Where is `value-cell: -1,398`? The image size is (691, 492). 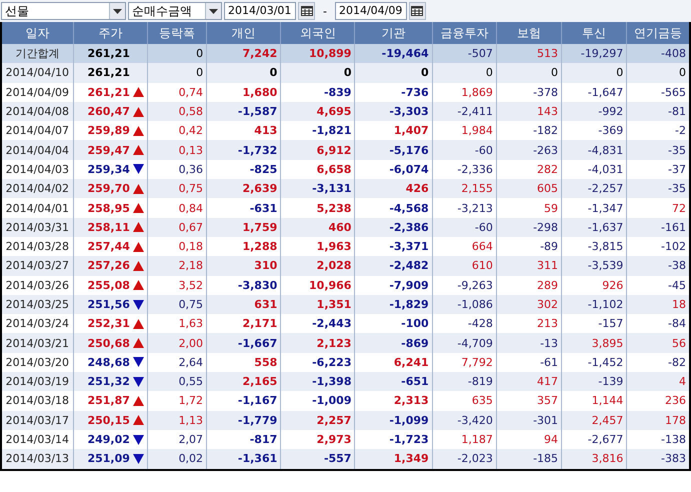
value-cell: -1,398 is located at coordinates (317, 382).